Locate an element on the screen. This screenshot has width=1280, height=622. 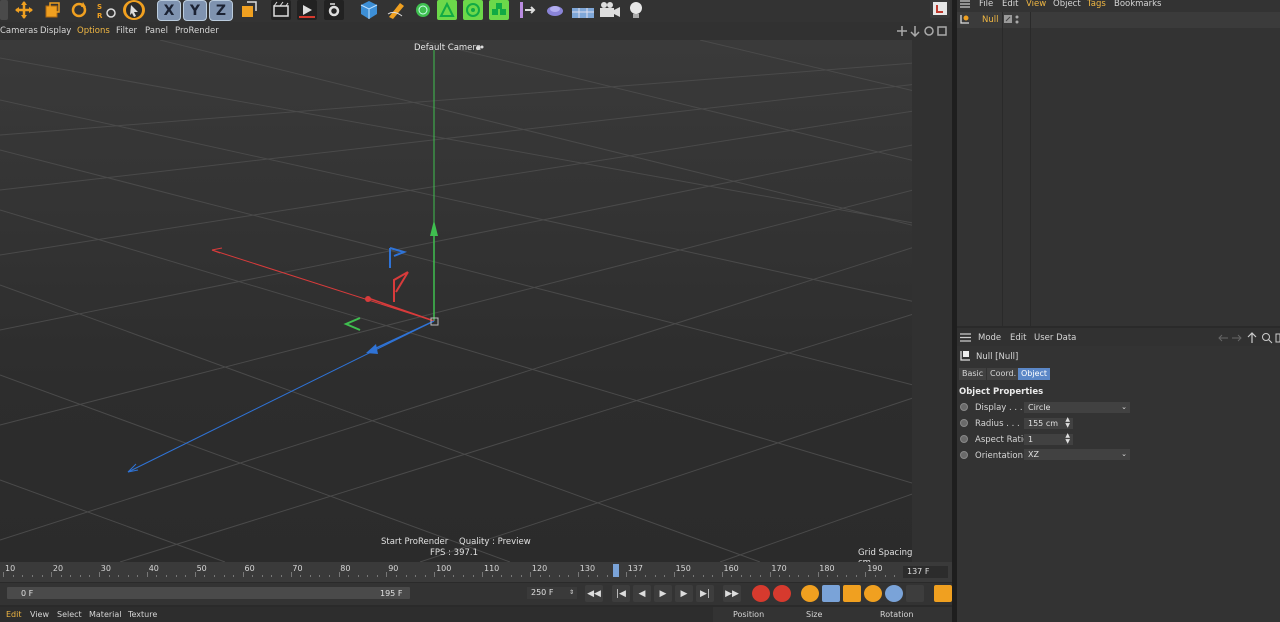
lock-x-axis-button: X is located at coordinates (169, 10).